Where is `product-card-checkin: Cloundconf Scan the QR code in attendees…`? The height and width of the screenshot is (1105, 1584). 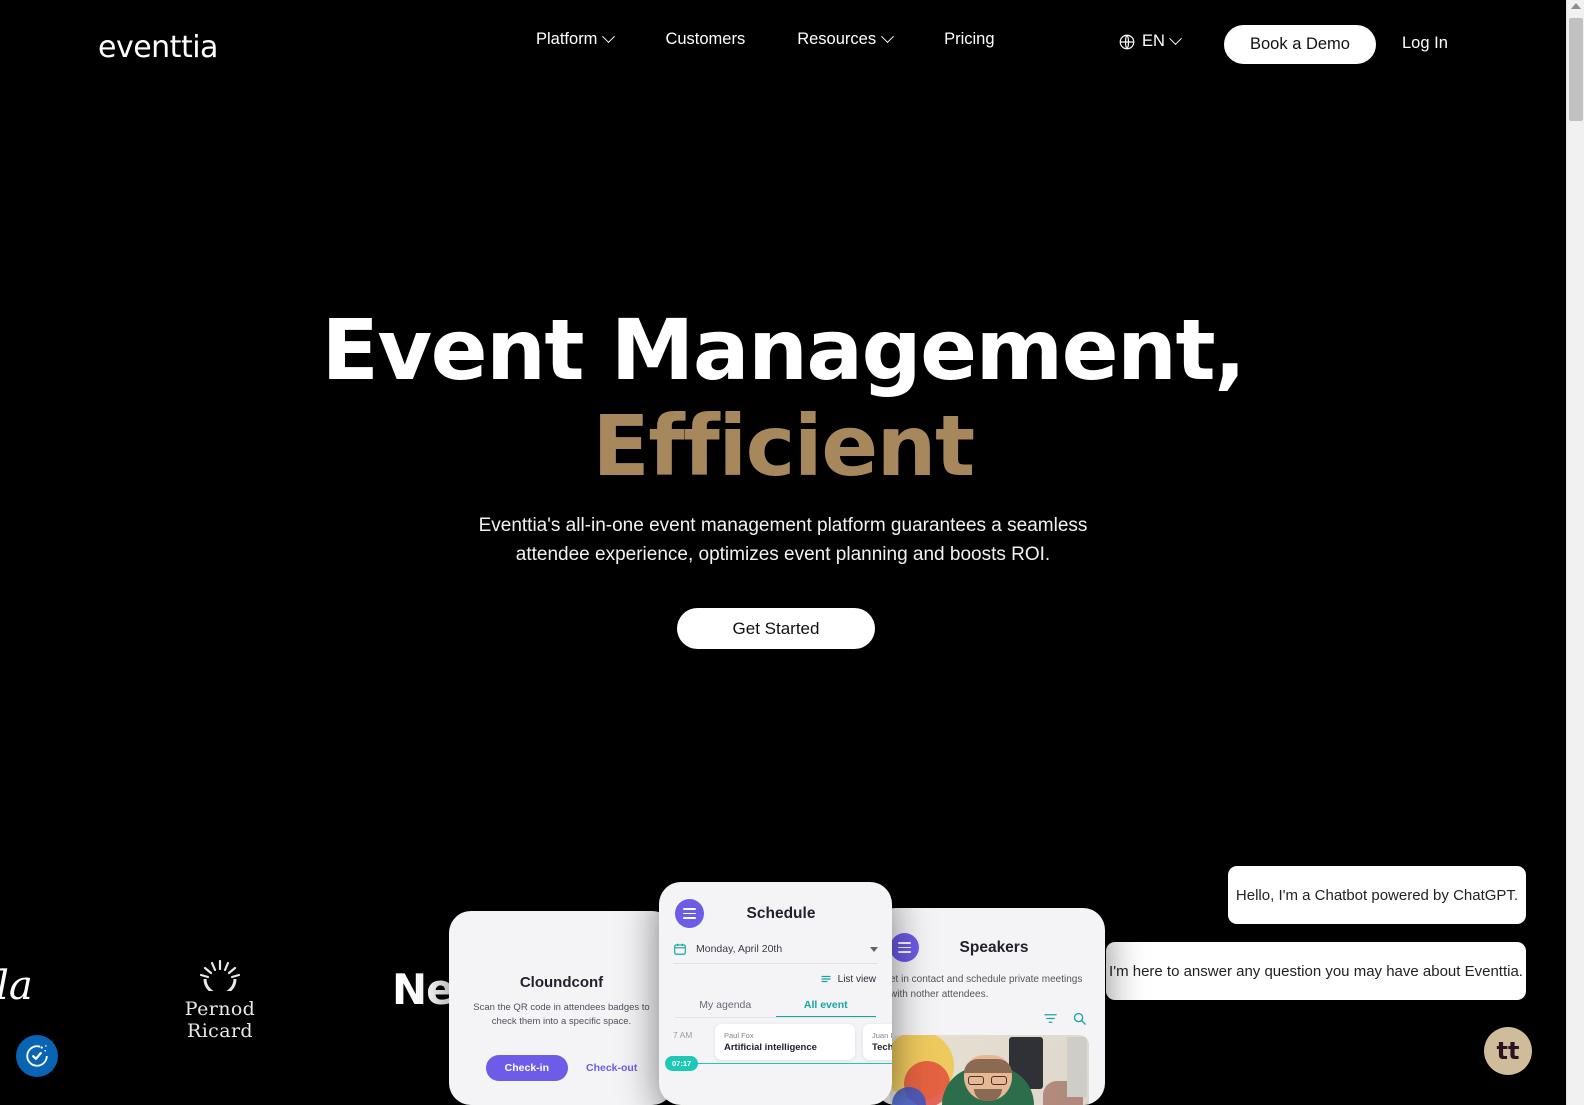 product-card-checkin: Cloundconf Scan the QR code in attendees… is located at coordinates (561, 1008).